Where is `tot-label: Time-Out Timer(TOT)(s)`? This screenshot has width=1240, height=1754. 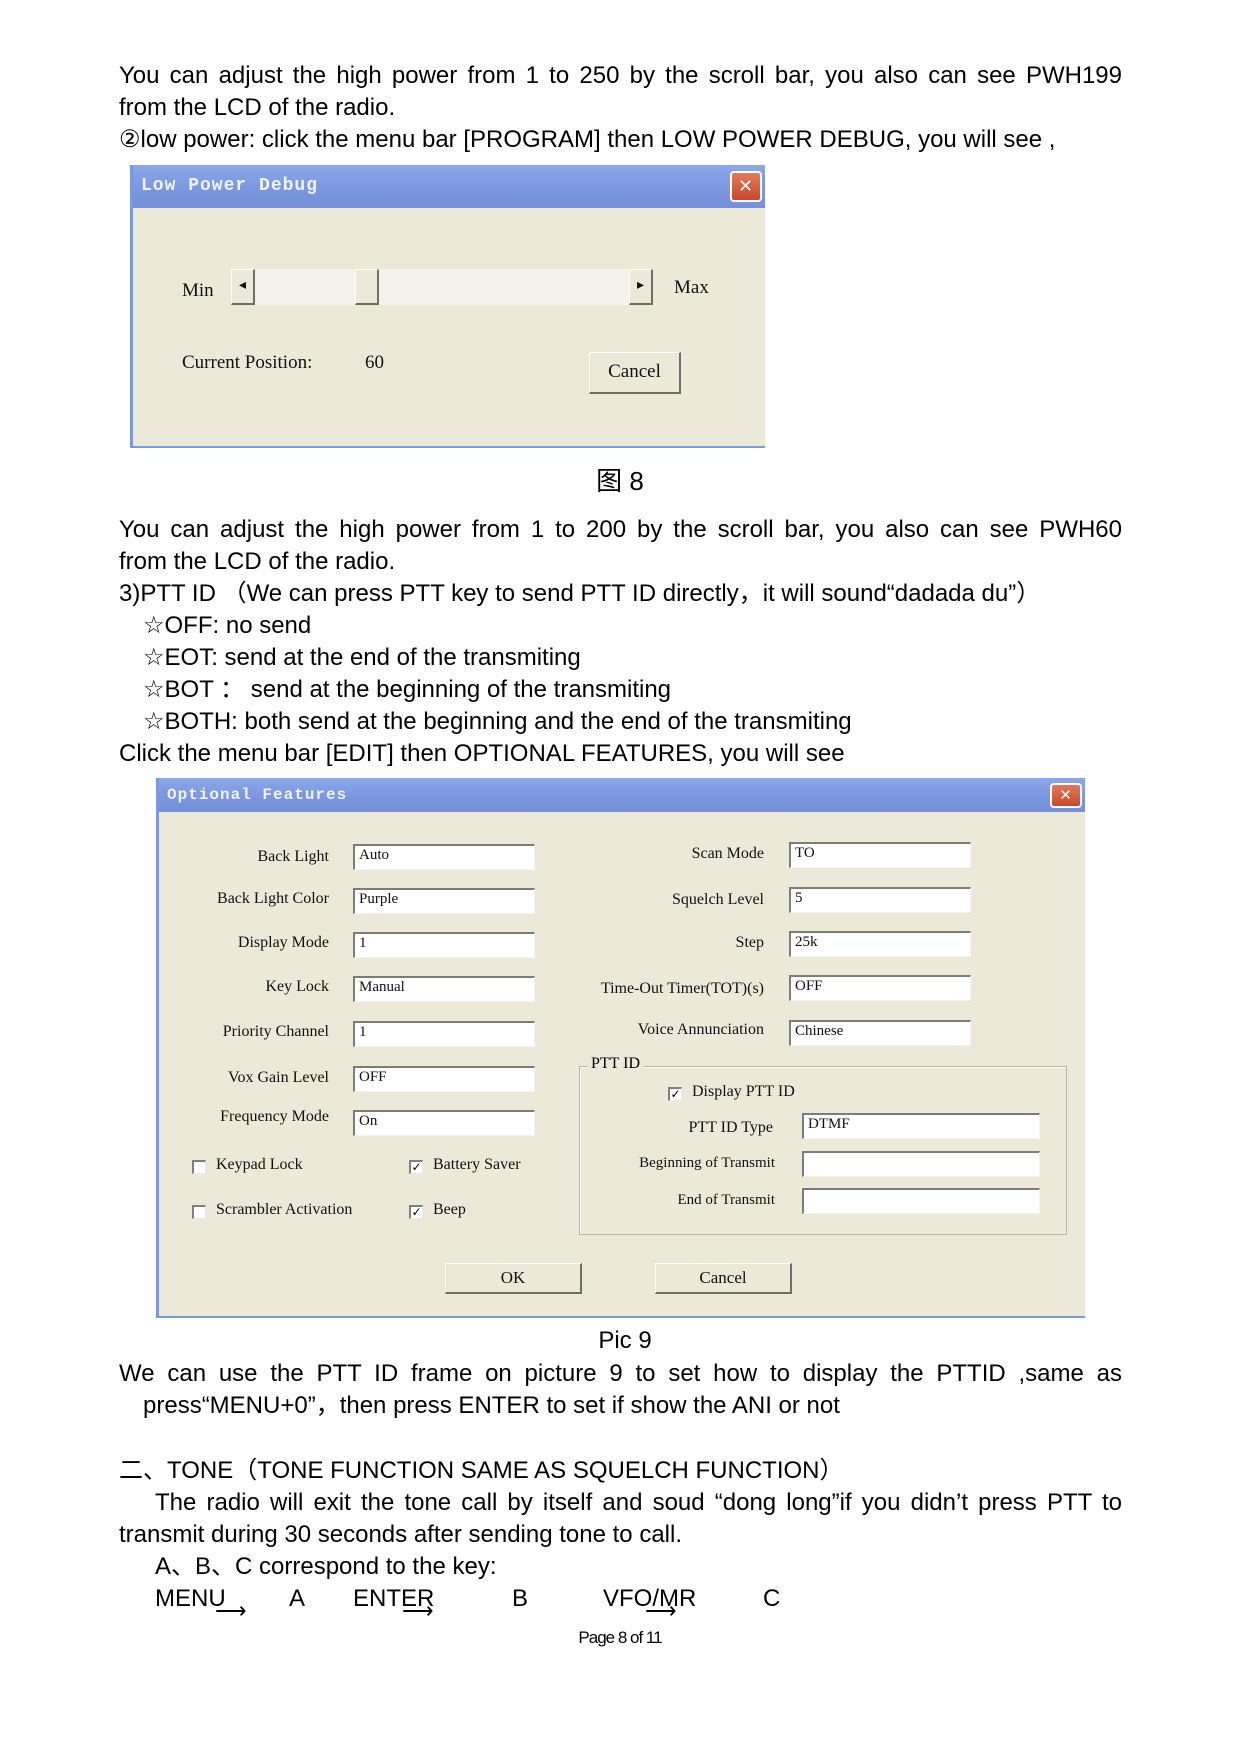
tot-label: Time-Out Timer(TOT)(s) is located at coordinates (682, 988).